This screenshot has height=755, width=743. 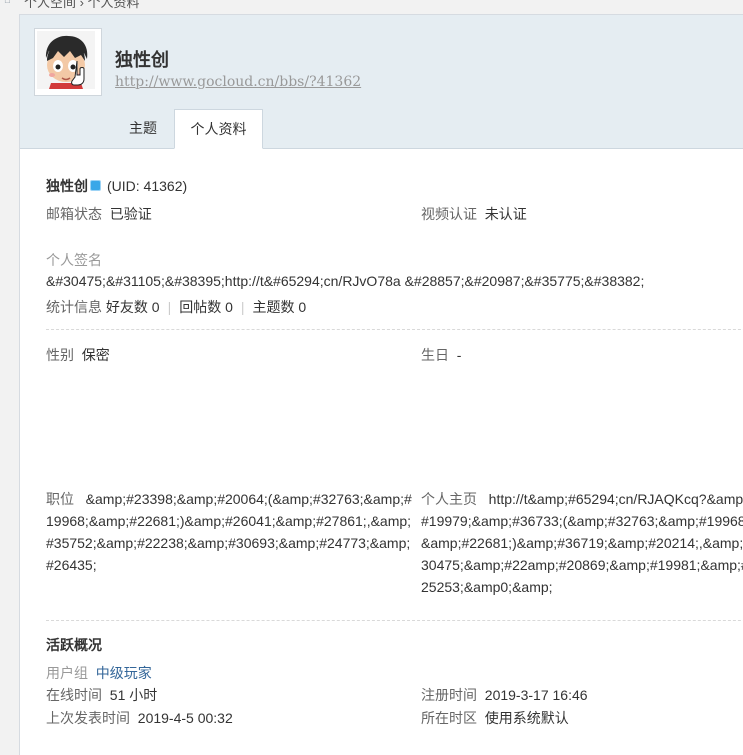 I want to click on timezone-label: 所在时区, so click(x=449, y=718).